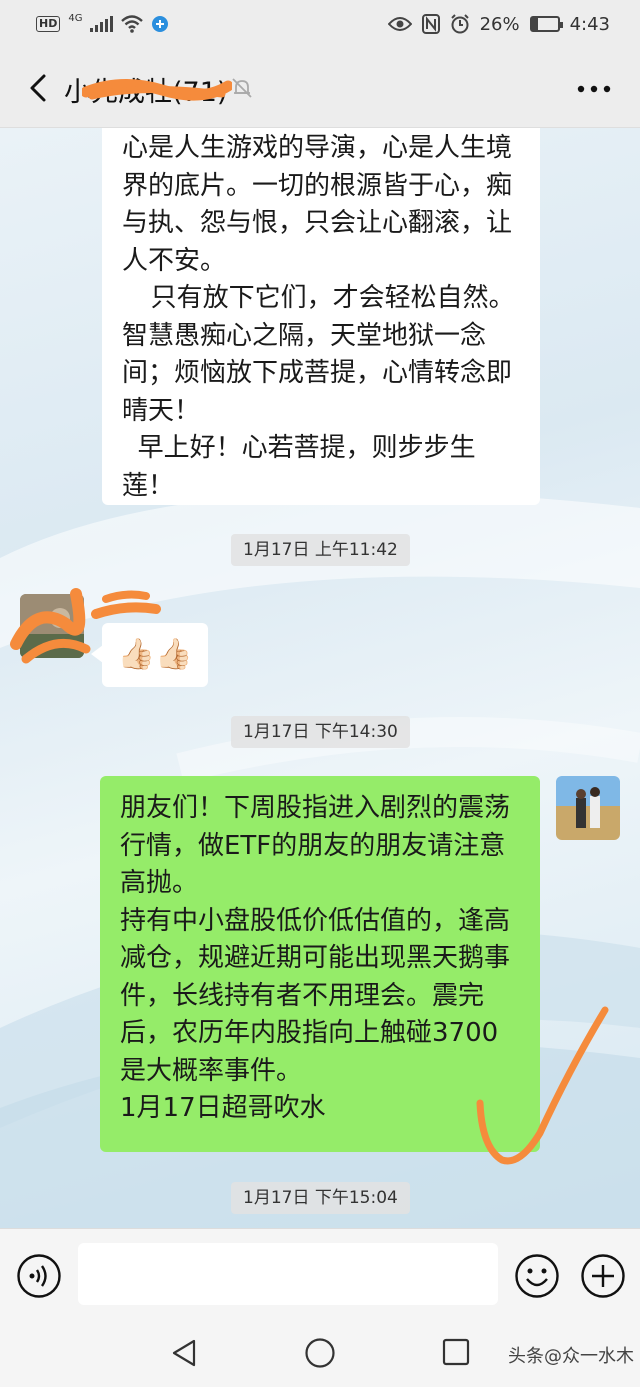 The image size is (640, 1387). Describe the element at coordinates (571, 1356) in the screenshot. I see `watermark: 头条@众一水木` at that location.